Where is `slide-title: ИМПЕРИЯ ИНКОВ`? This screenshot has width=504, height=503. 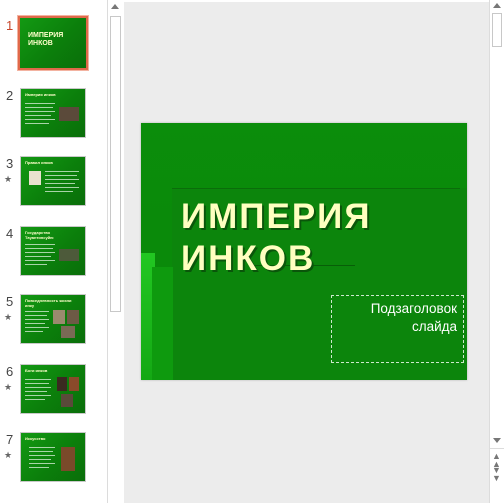 slide-title: ИМПЕРИЯ ИНКОВ is located at coordinates (301, 238).